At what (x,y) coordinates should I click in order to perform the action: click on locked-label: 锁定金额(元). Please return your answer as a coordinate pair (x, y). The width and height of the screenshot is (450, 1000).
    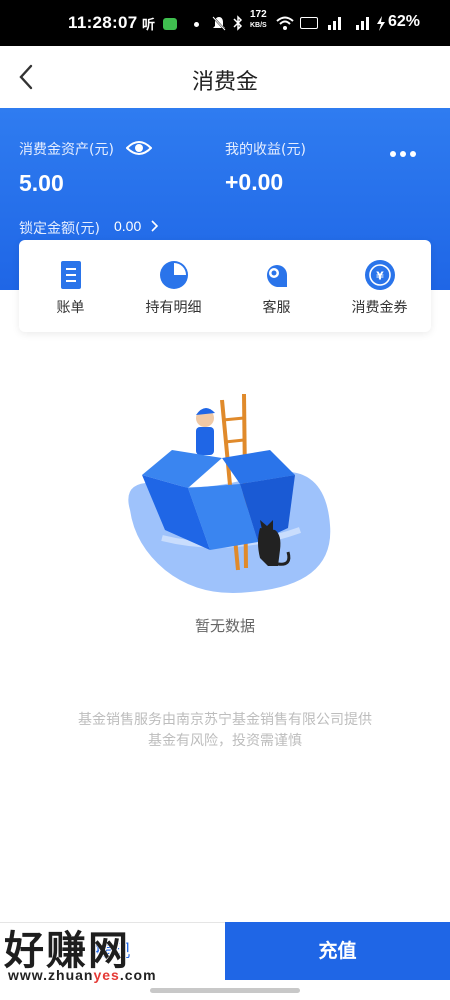
    Looking at the image, I should click on (59, 229).